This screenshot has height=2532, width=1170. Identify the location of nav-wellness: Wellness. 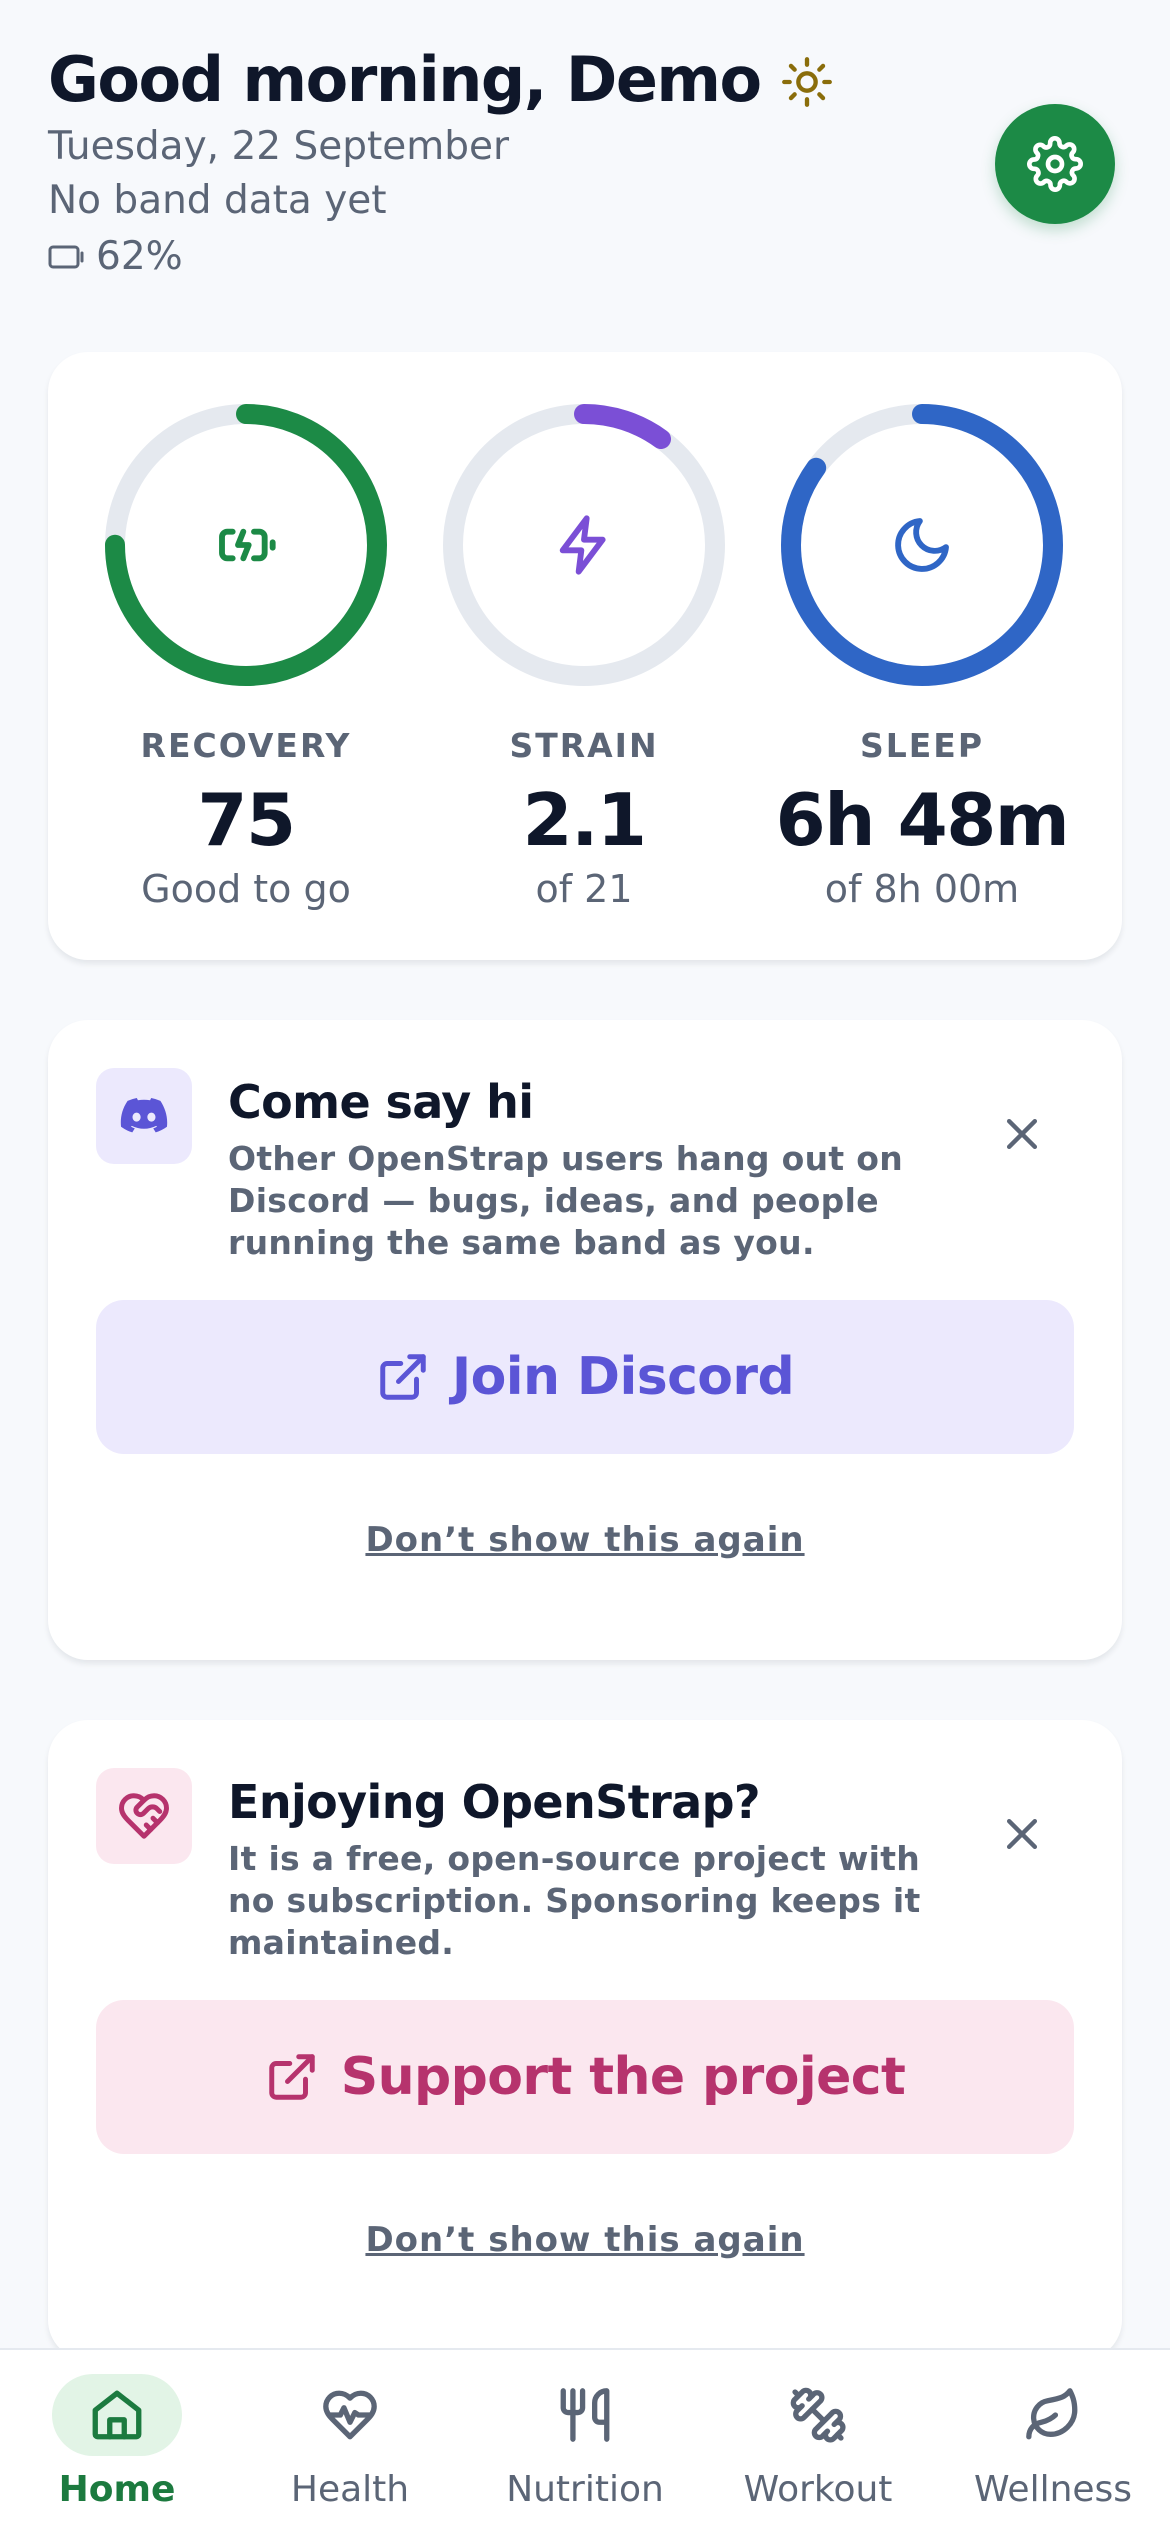
(1053, 2443).